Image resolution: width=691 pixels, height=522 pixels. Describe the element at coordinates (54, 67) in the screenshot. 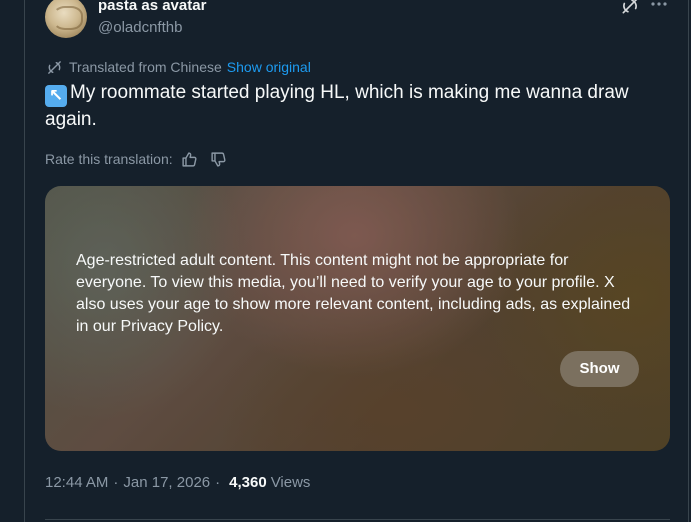

I see `translate-icon` at that location.